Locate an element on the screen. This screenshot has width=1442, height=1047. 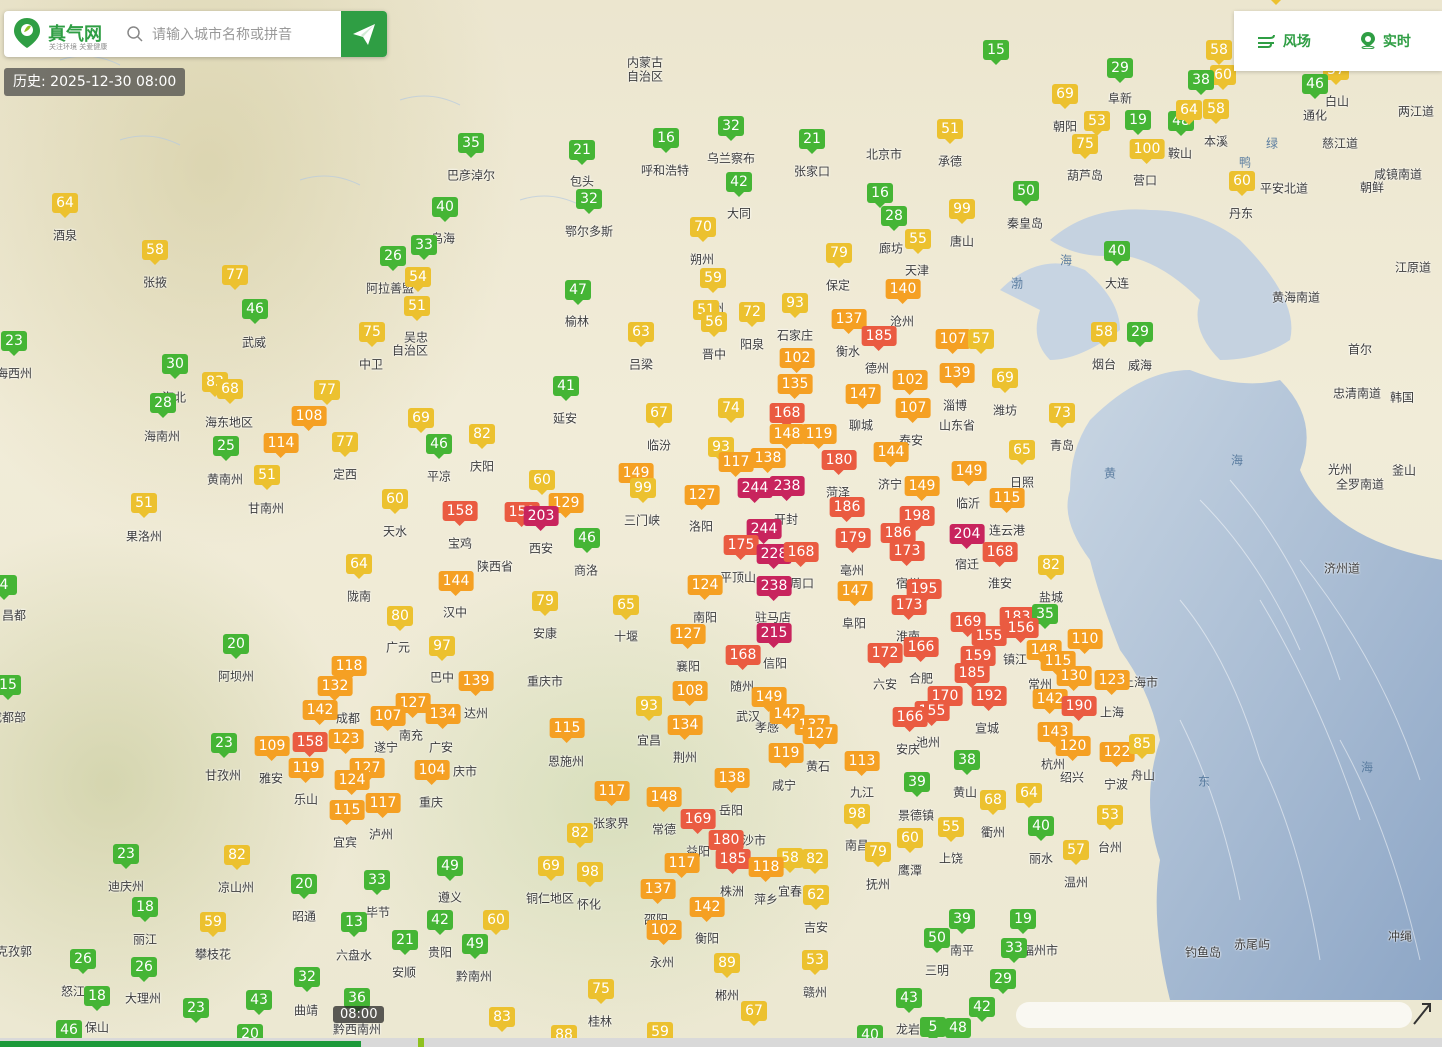
aqi-station-marker: 185 is located at coordinates (879, 338).